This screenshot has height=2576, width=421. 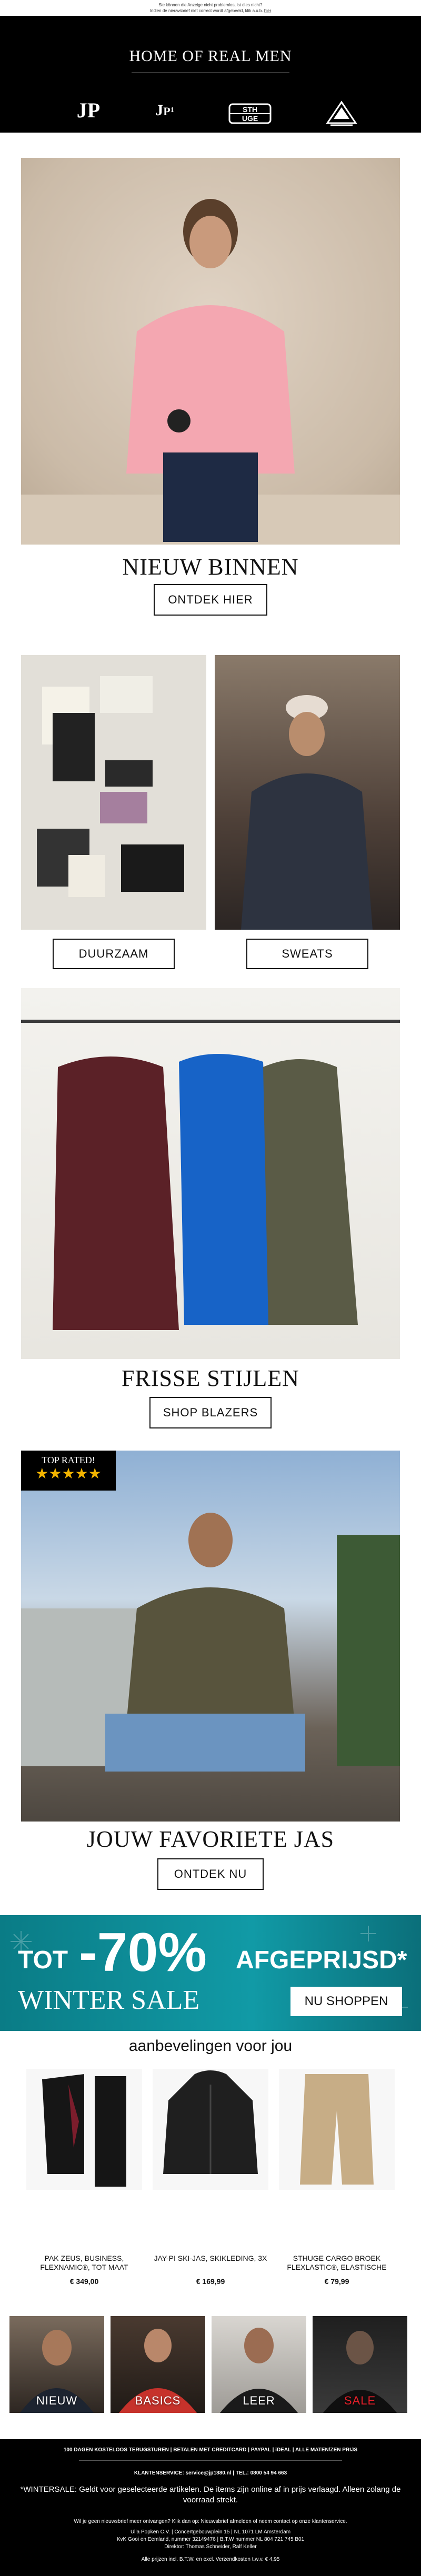 What do you see at coordinates (341, 113) in the screenshot?
I see `mountain-logo-icon` at bounding box center [341, 113].